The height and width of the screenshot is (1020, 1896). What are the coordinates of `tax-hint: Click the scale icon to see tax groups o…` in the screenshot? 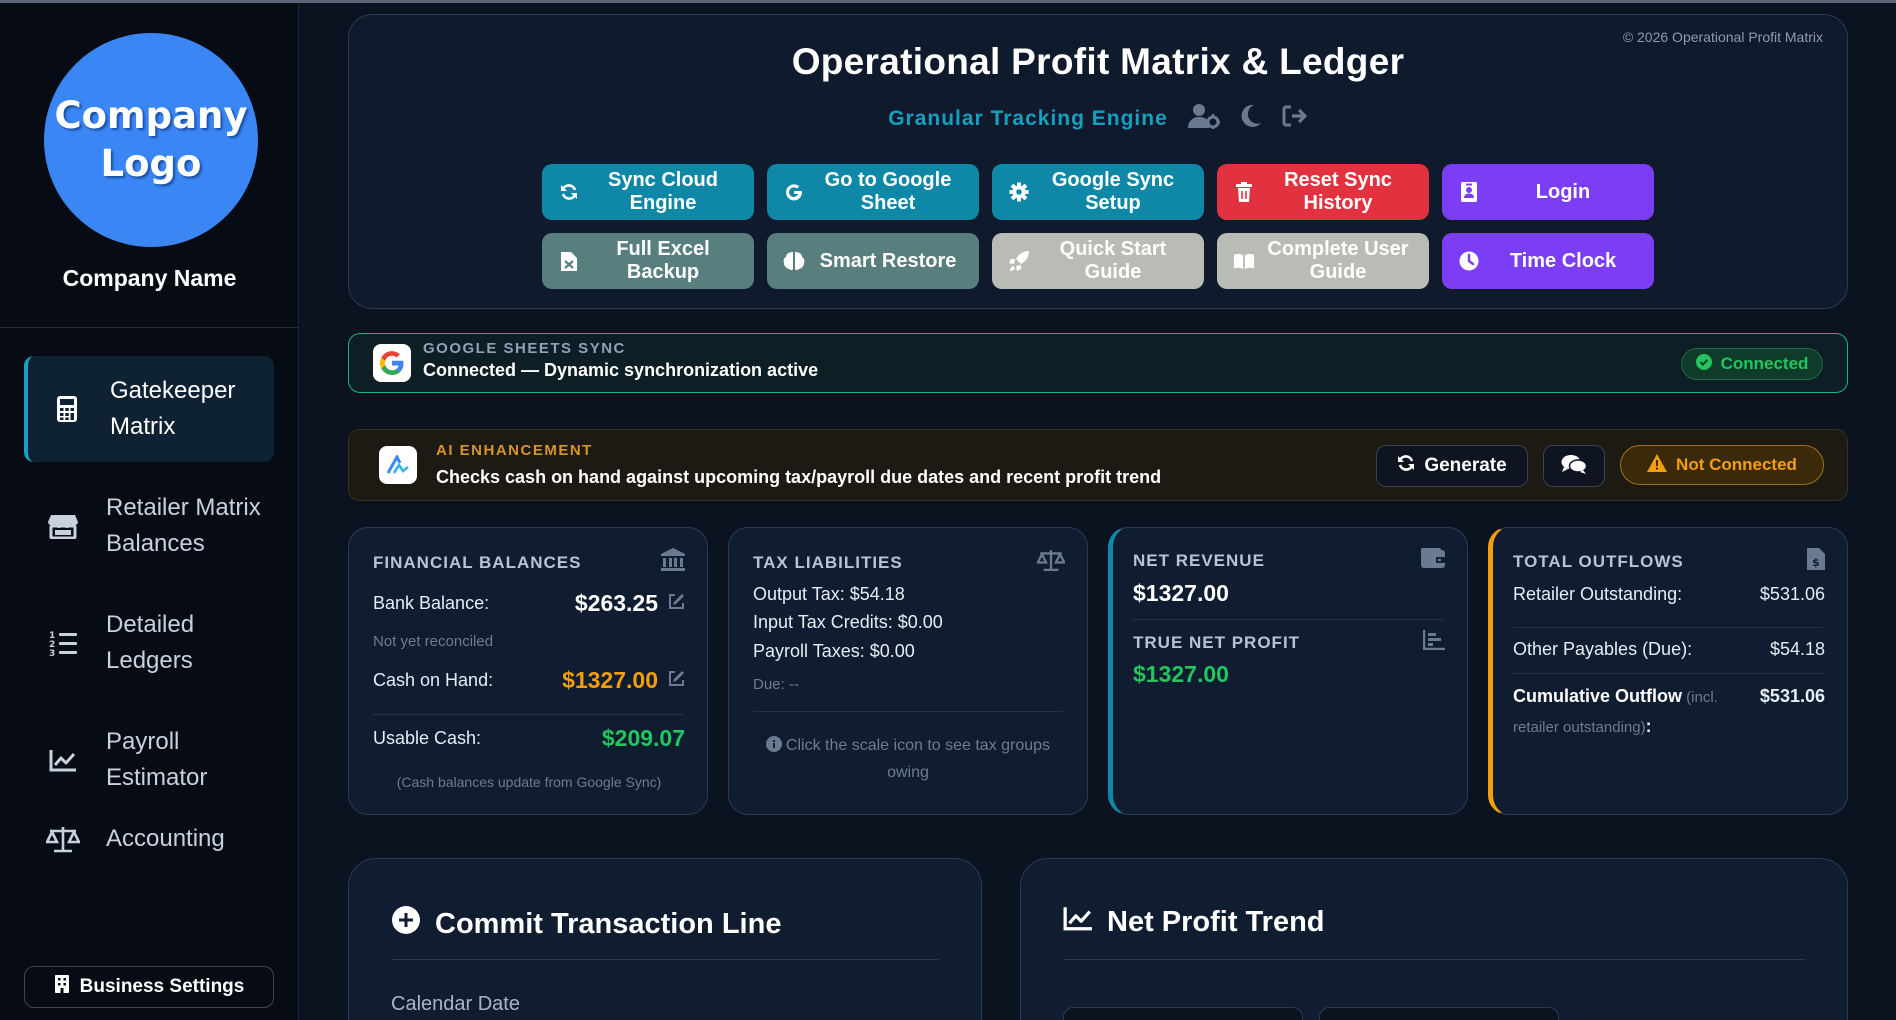 It's located at (908, 759).